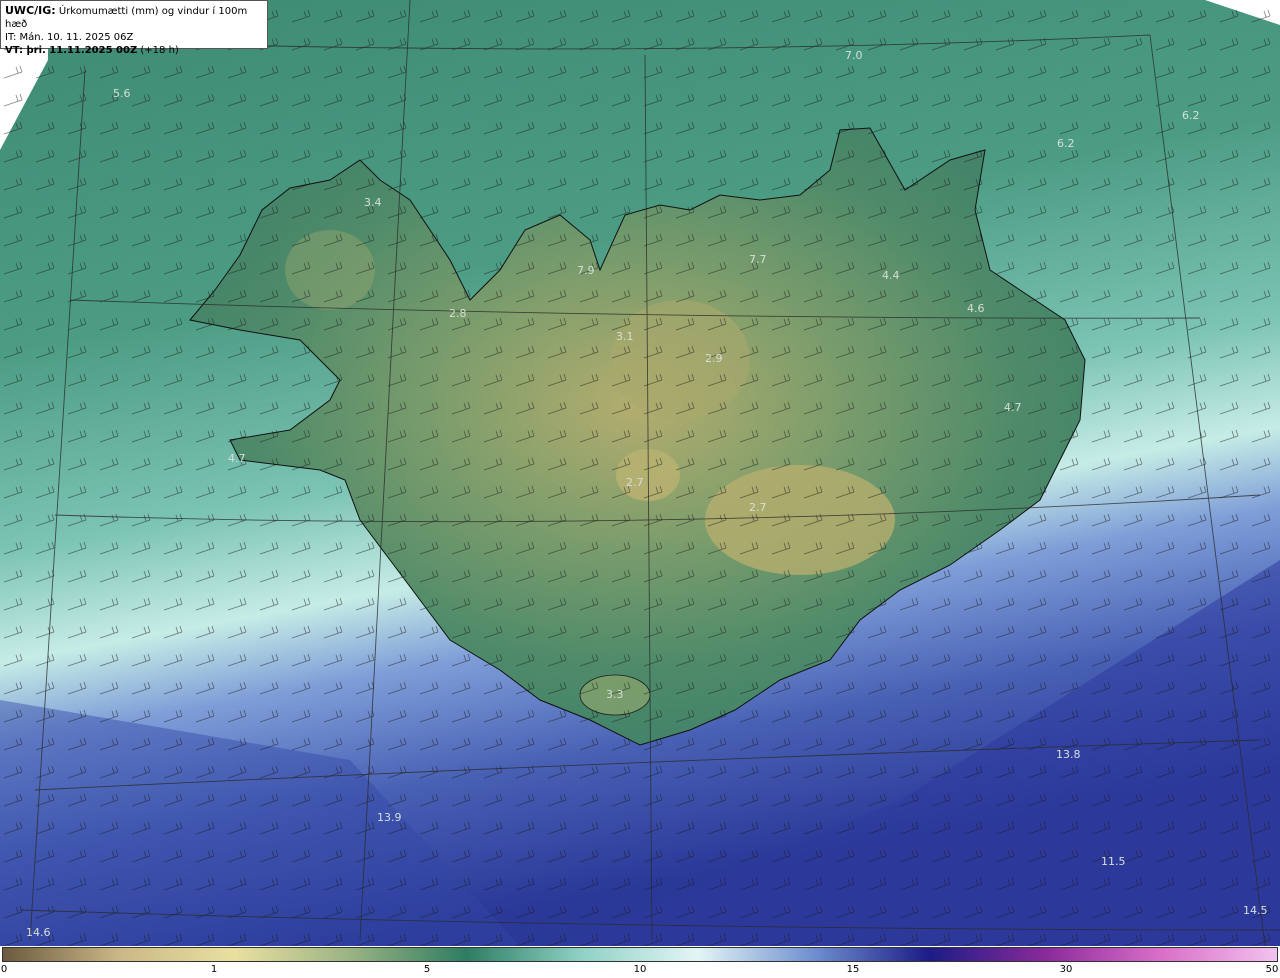  Describe the element at coordinates (71, 50) in the screenshot. I see `valid-time: VT: þri. 11.11.2025 00Z` at that location.